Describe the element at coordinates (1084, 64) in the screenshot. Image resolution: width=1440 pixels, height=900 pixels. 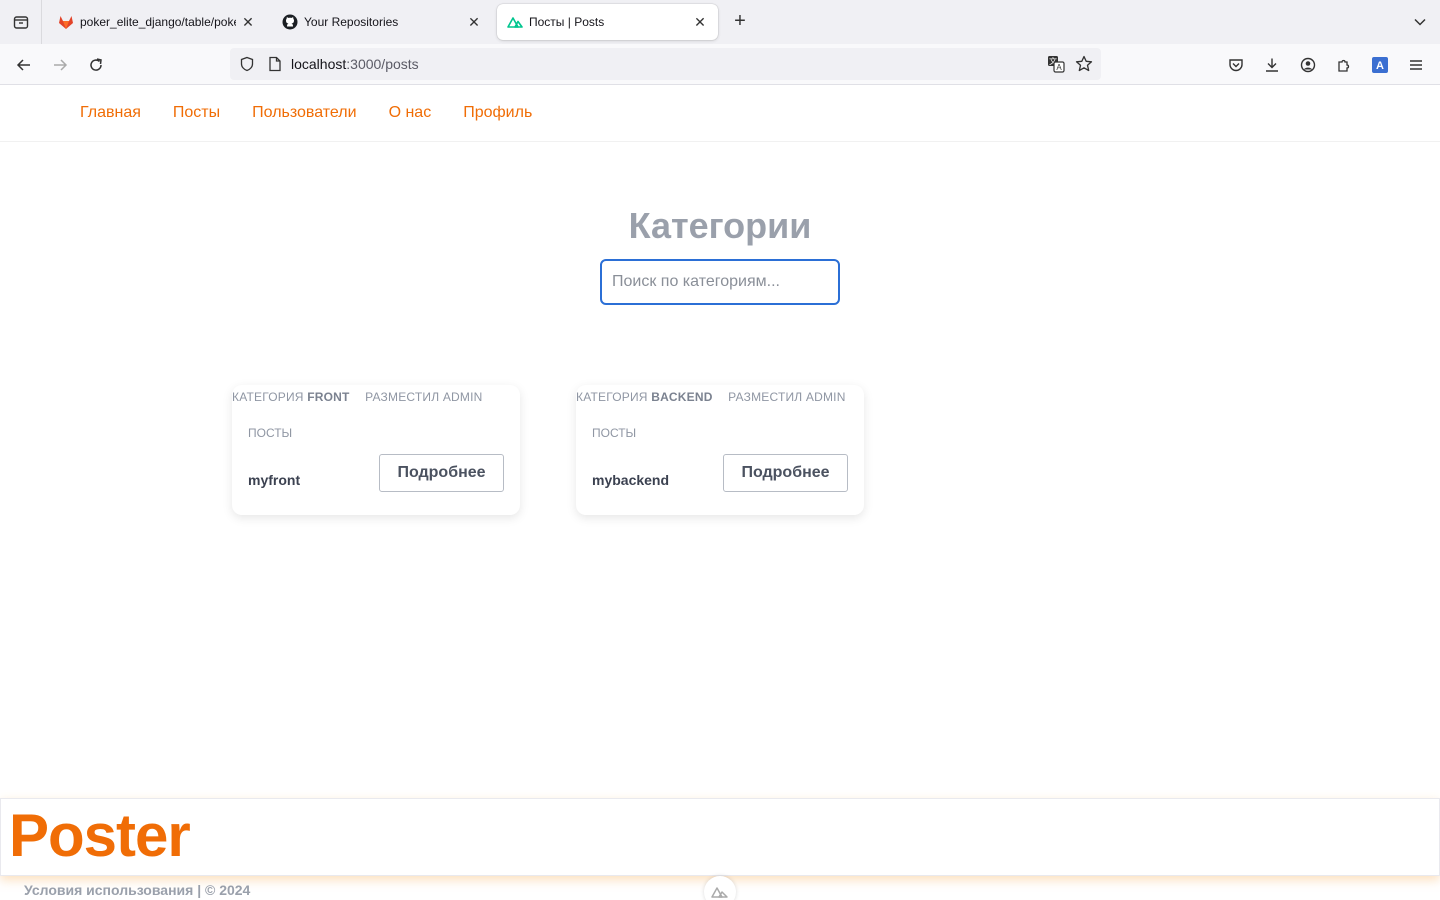
I see `bookmark-star-icon` at that location.